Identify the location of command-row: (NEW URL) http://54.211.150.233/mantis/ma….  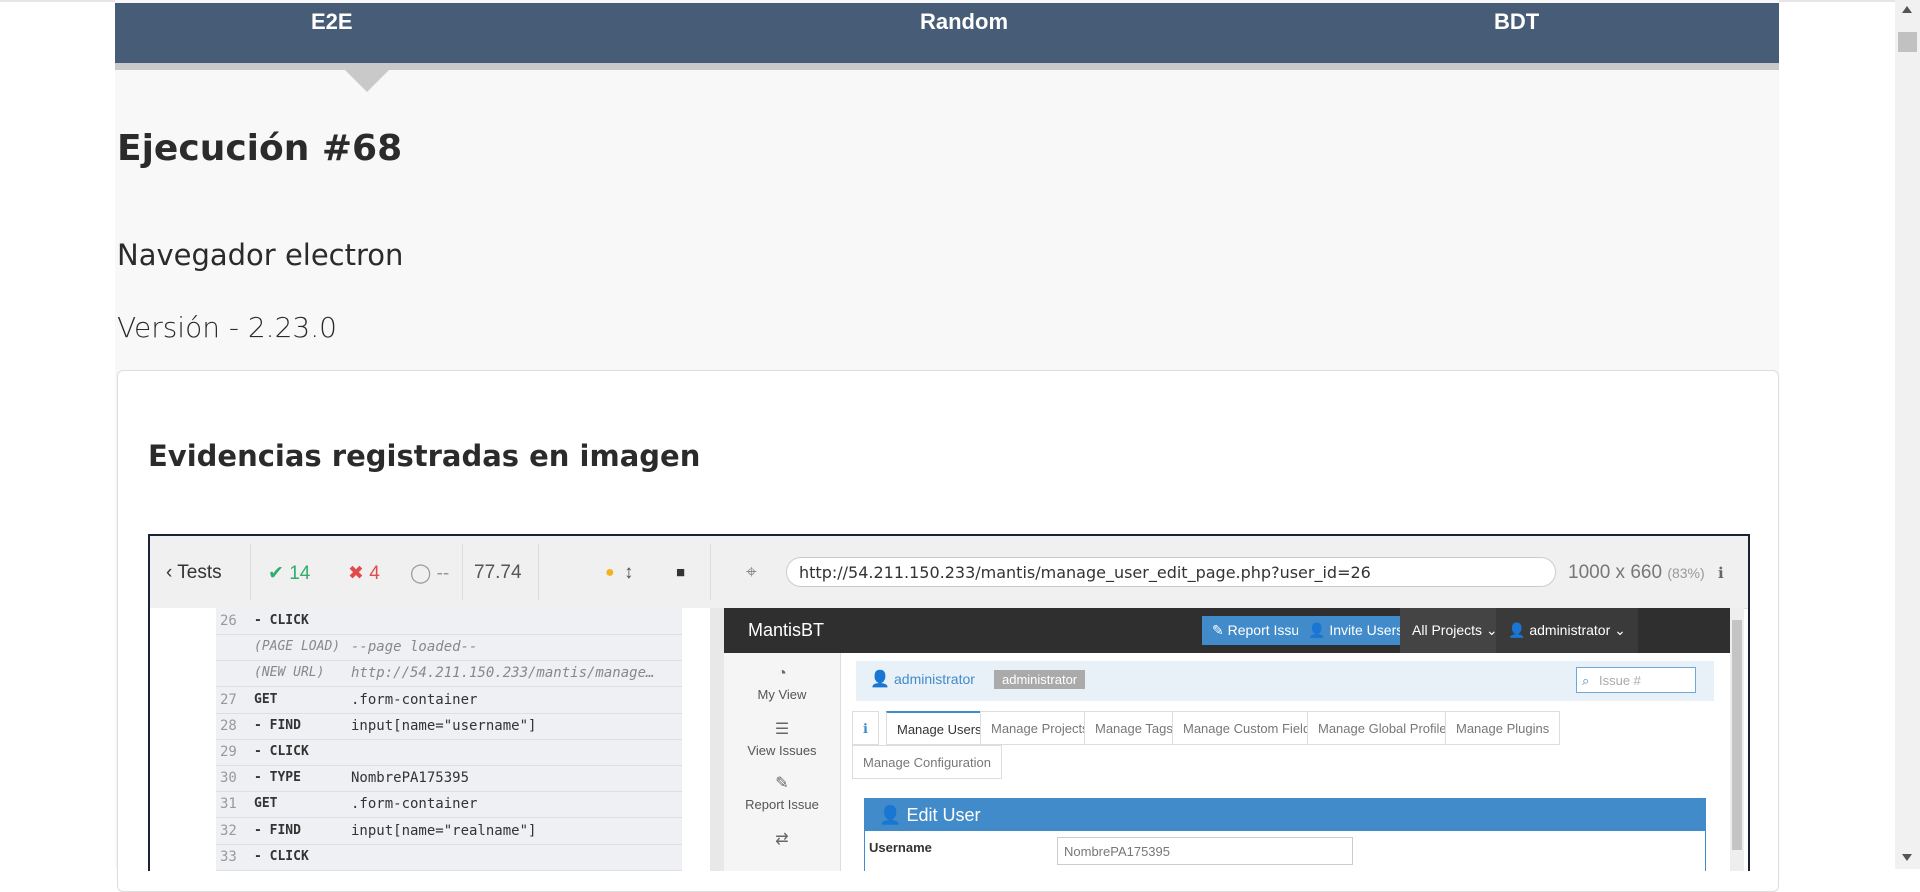
(449, 674).